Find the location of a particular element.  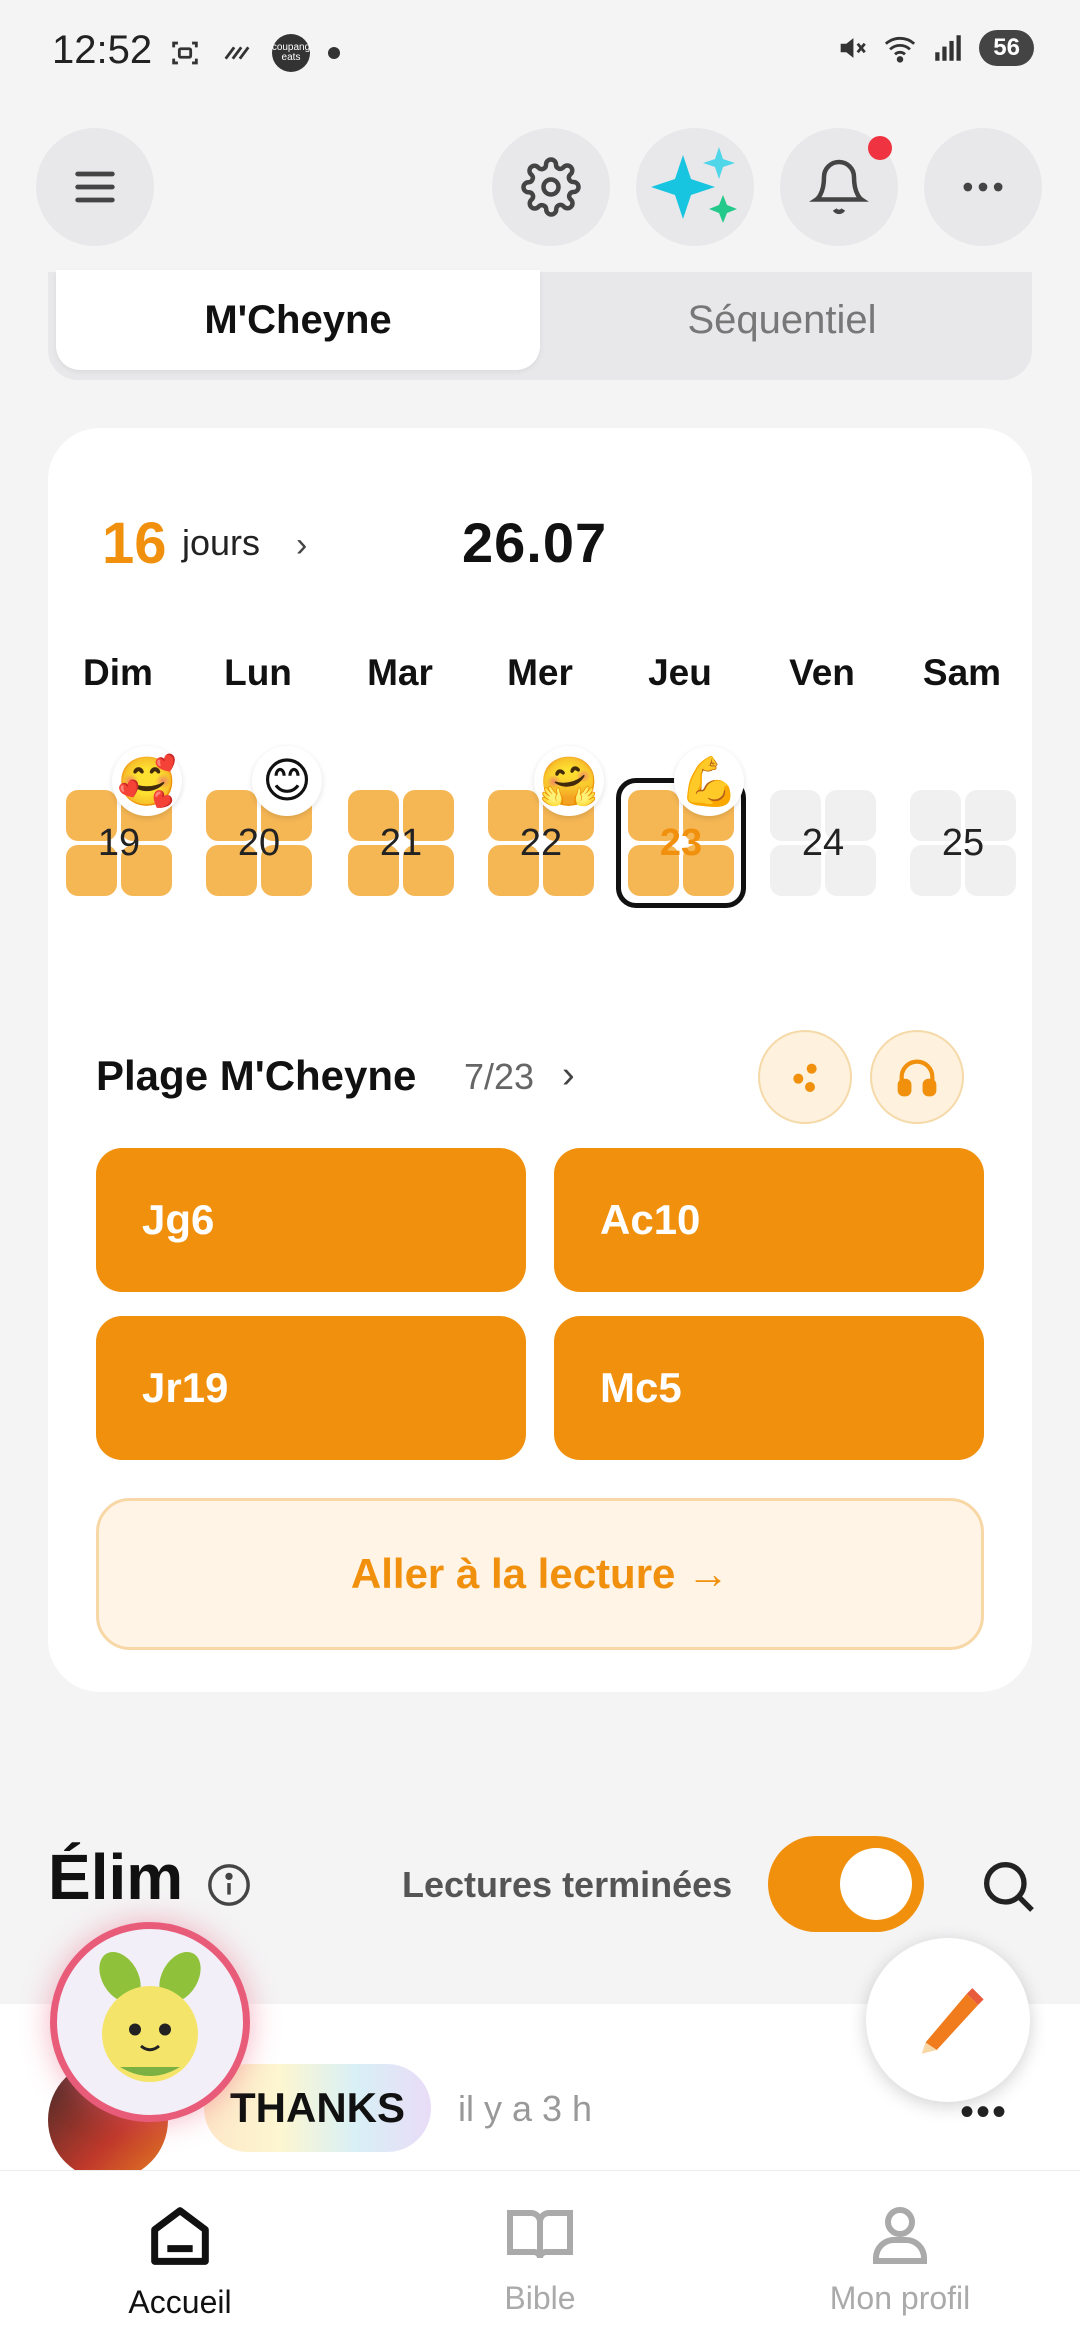

day-number: 24 is located at coordinates (823, 842).